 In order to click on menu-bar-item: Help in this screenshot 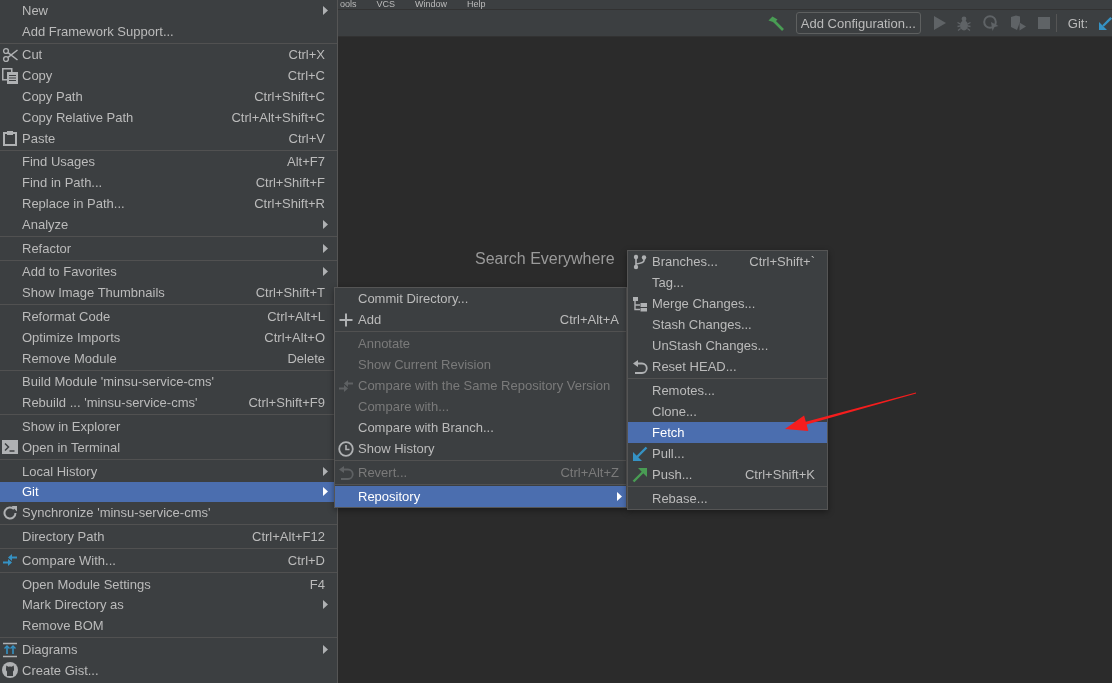, I will do `click(476, 4)`.